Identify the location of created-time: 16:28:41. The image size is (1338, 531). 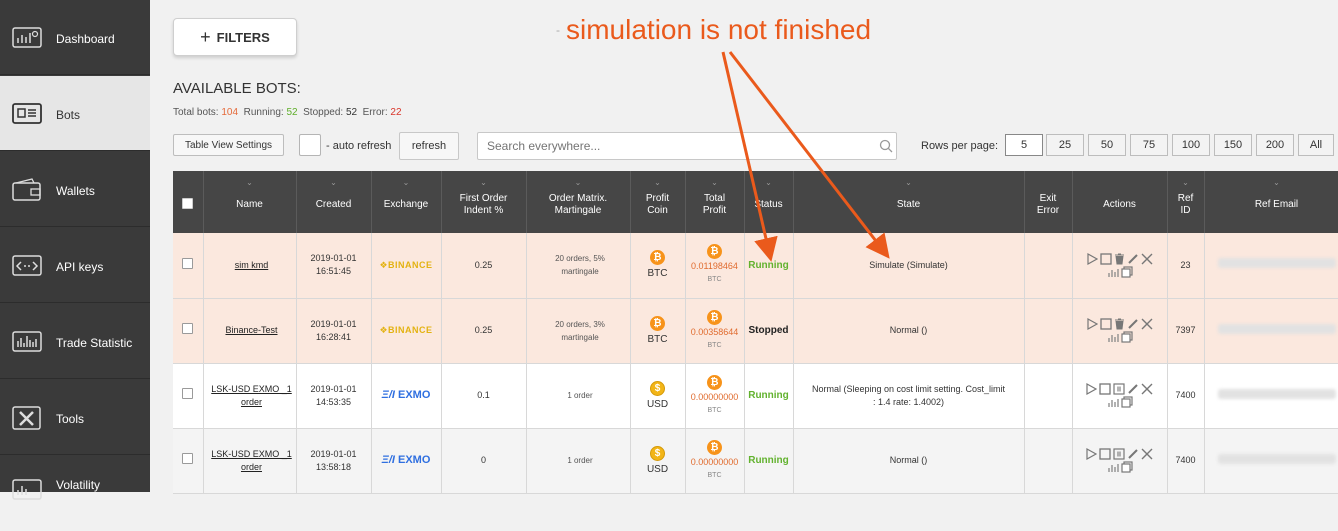
(333, 336).